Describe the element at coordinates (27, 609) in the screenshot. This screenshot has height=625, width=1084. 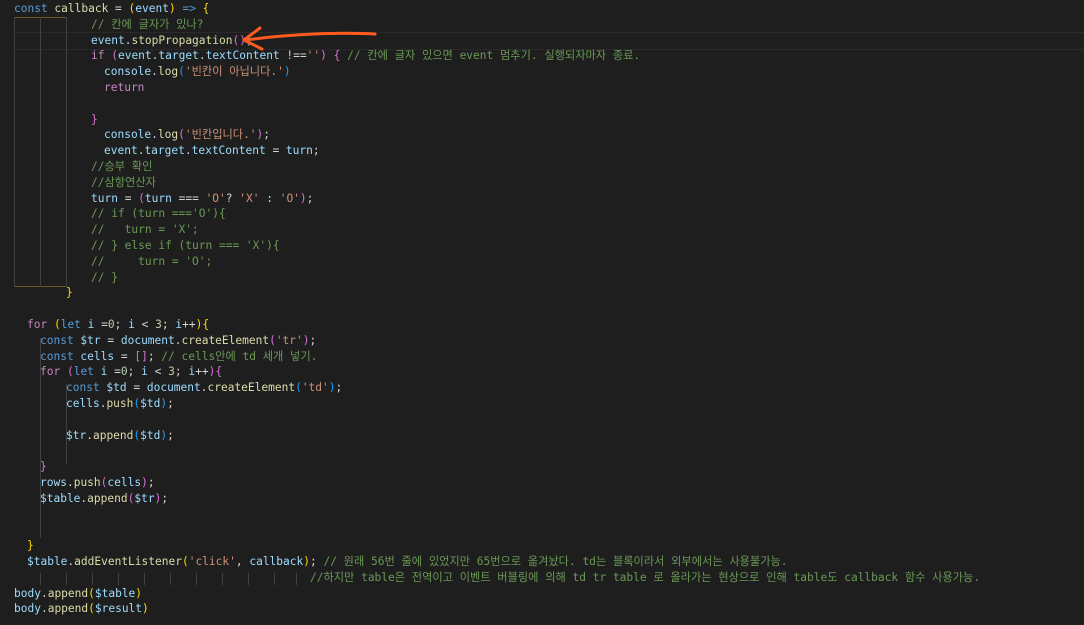
I see `code-token: body` at that location.